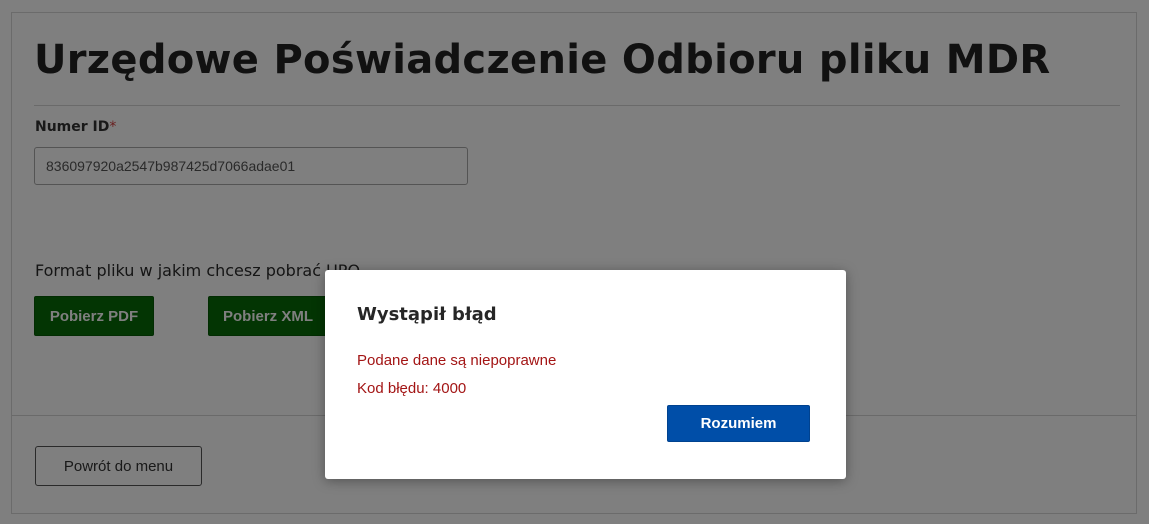 Image resolution: width=1149 pixels, height=524 pixels. What do you see at coordinates (457, 360) in the screenshot?
I see `error-message: Podane dane są niepoprawne` at bounding box center [457, 360].